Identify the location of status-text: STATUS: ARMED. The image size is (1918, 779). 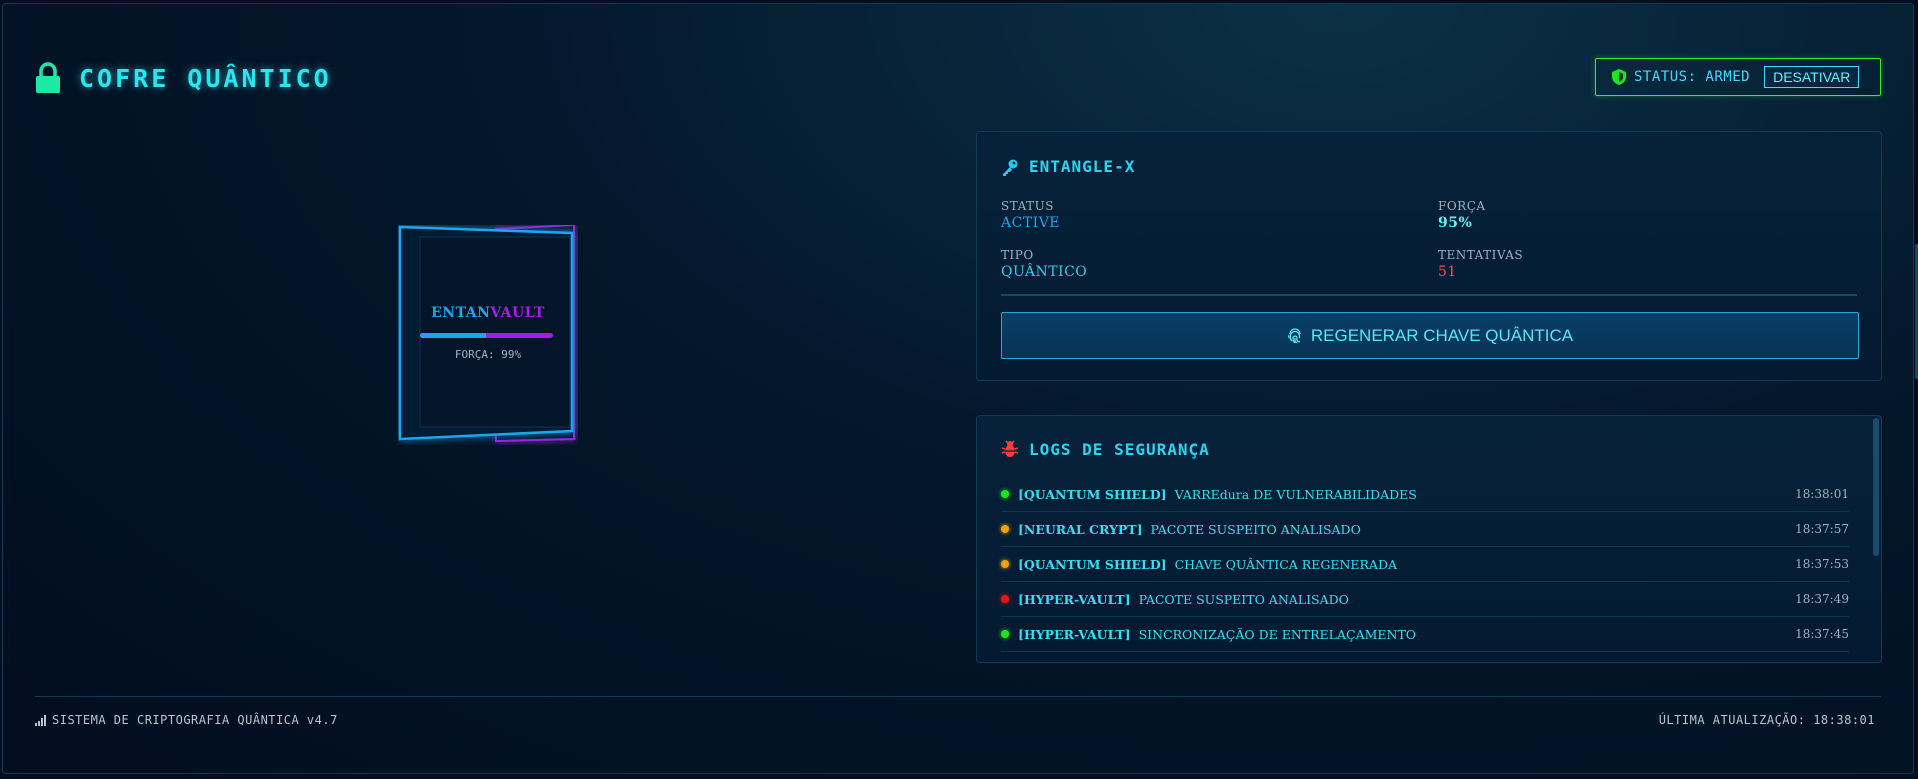
(1692, 77).